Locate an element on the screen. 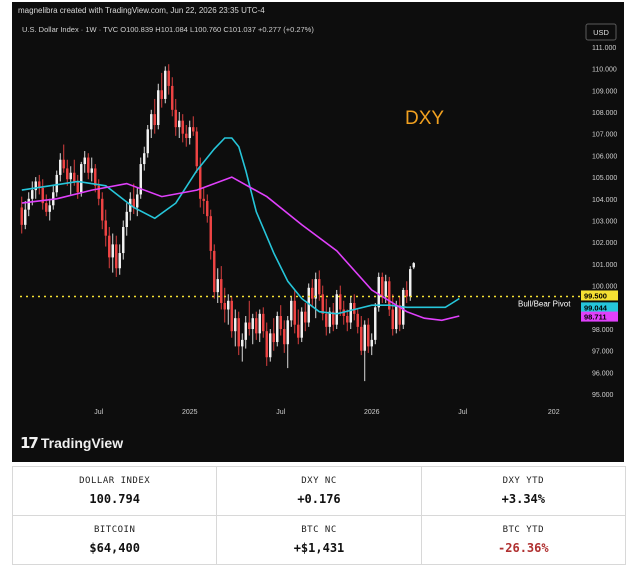  tradingview-wordmark: TradingView is located at coordinates (82, 443).